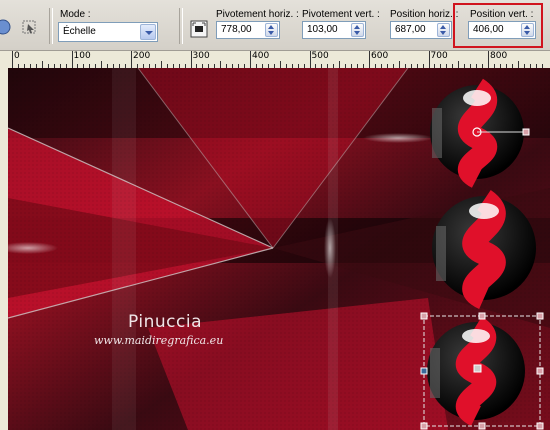 This screenshot has height=430, width=550. I want to click on object-align-icon, so click(199, 29).